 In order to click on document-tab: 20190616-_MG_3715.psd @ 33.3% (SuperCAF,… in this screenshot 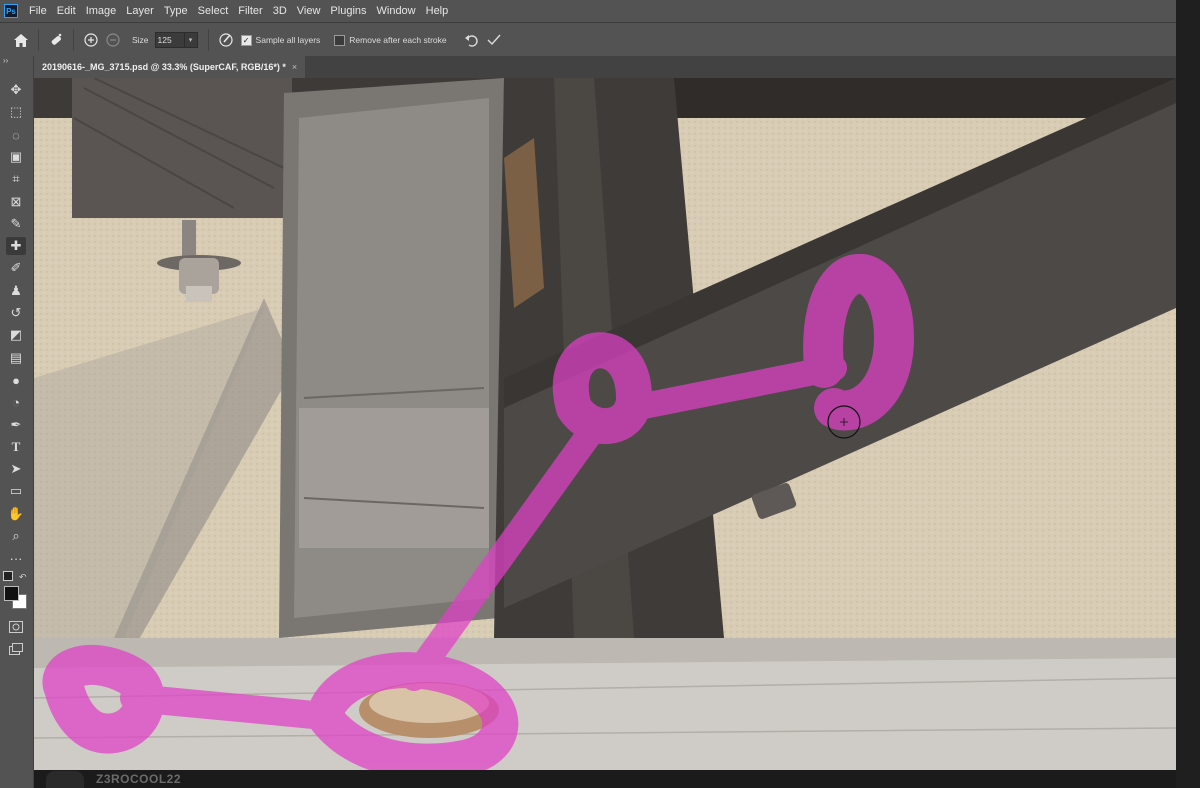, I will do `click(170, 67)`.